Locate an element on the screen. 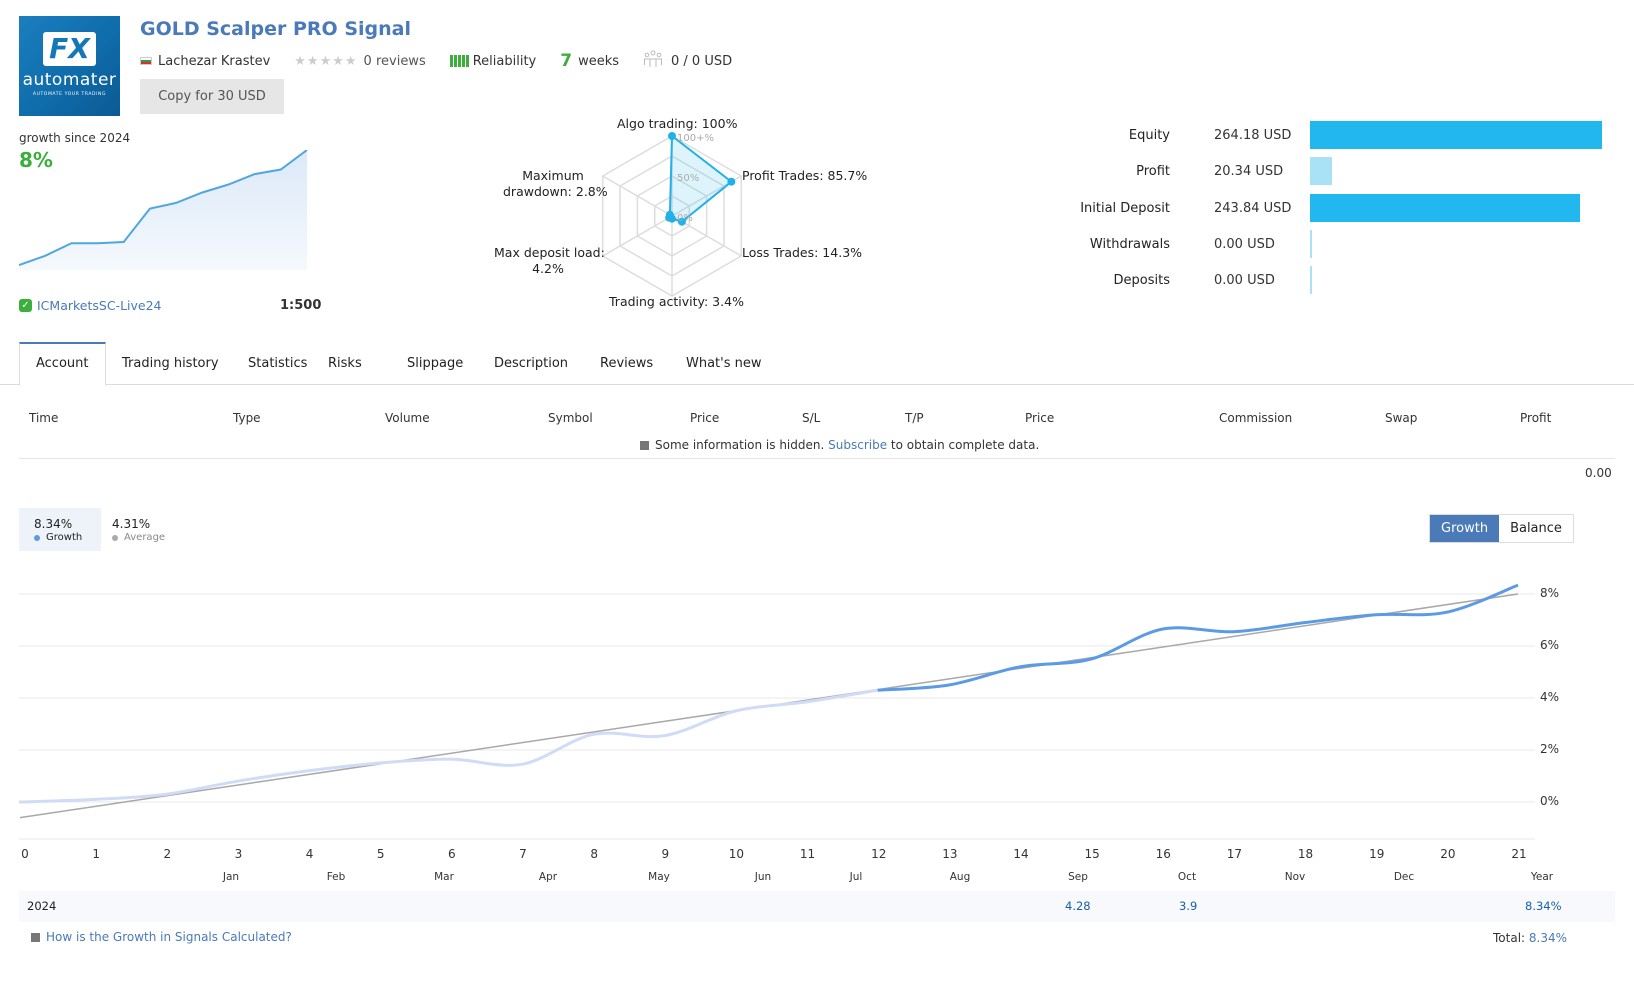 The image size is (1634, 991). growth-dot-icon is located at coordinates (37, 537).